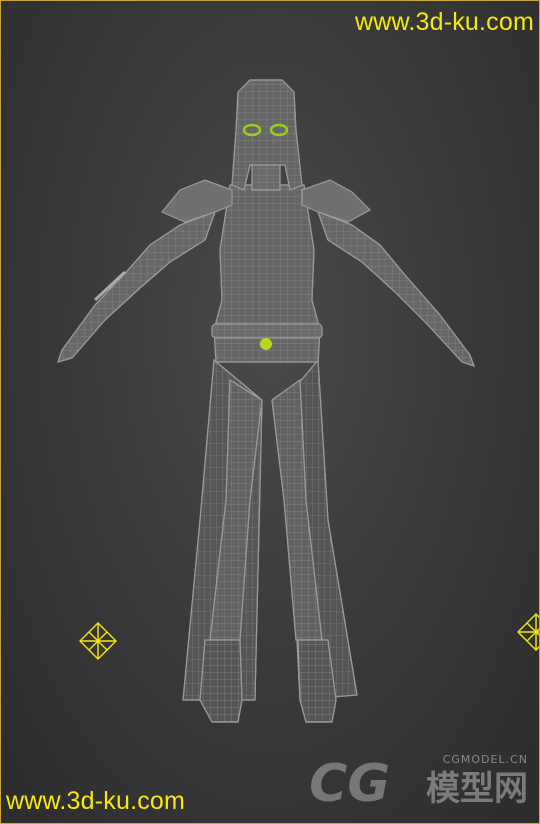 The width and height of the screenshot is (540, 824). Describe the element at coordinates (349, 784) in the screenshot. I see `cg-logo: CG` at that location.